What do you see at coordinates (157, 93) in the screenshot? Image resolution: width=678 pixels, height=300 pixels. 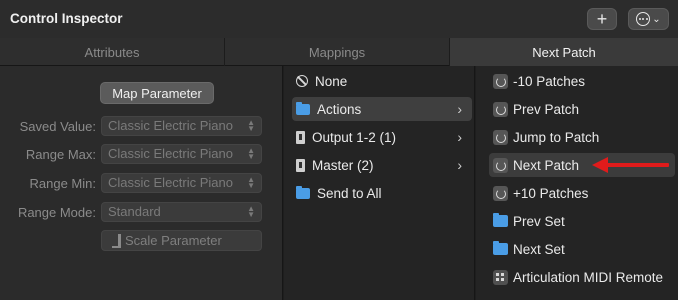 I see `map-parameter-button: Map Parameter` at bounding box center [157, 93].